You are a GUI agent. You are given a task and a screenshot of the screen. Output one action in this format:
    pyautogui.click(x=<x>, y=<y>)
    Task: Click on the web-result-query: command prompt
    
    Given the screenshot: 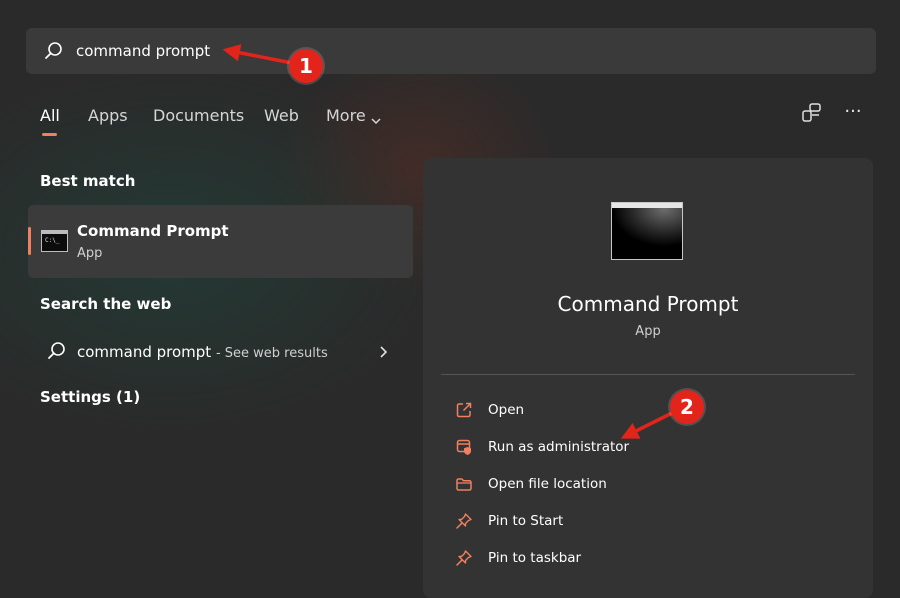 What is the action you would take?
    pyautogui.click(x=144, y=352)
    